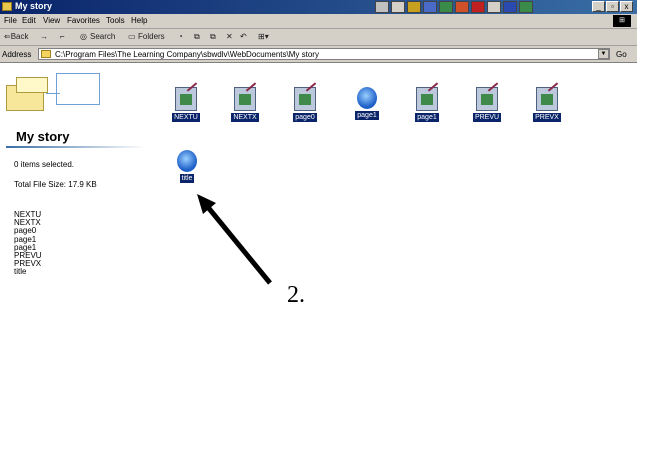 Image resolution: width=645 pixels, height=457 pixels. Describe the element at coordinates (234, 239) in the screenshot. I see `annotation-arrow` at that location.